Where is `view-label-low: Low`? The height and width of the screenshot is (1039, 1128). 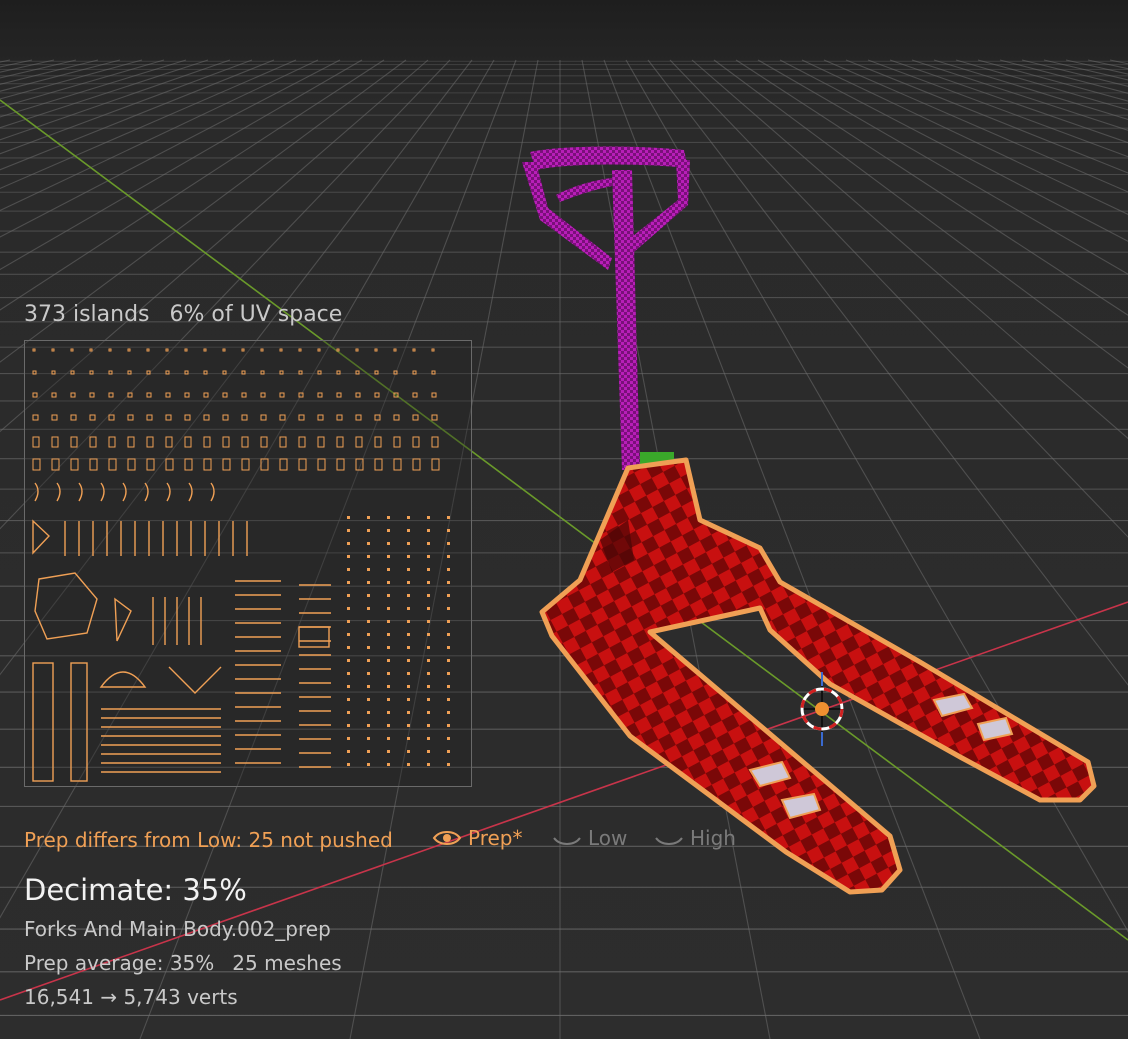 view-label-low: Low is located at coordinates (608, 838).